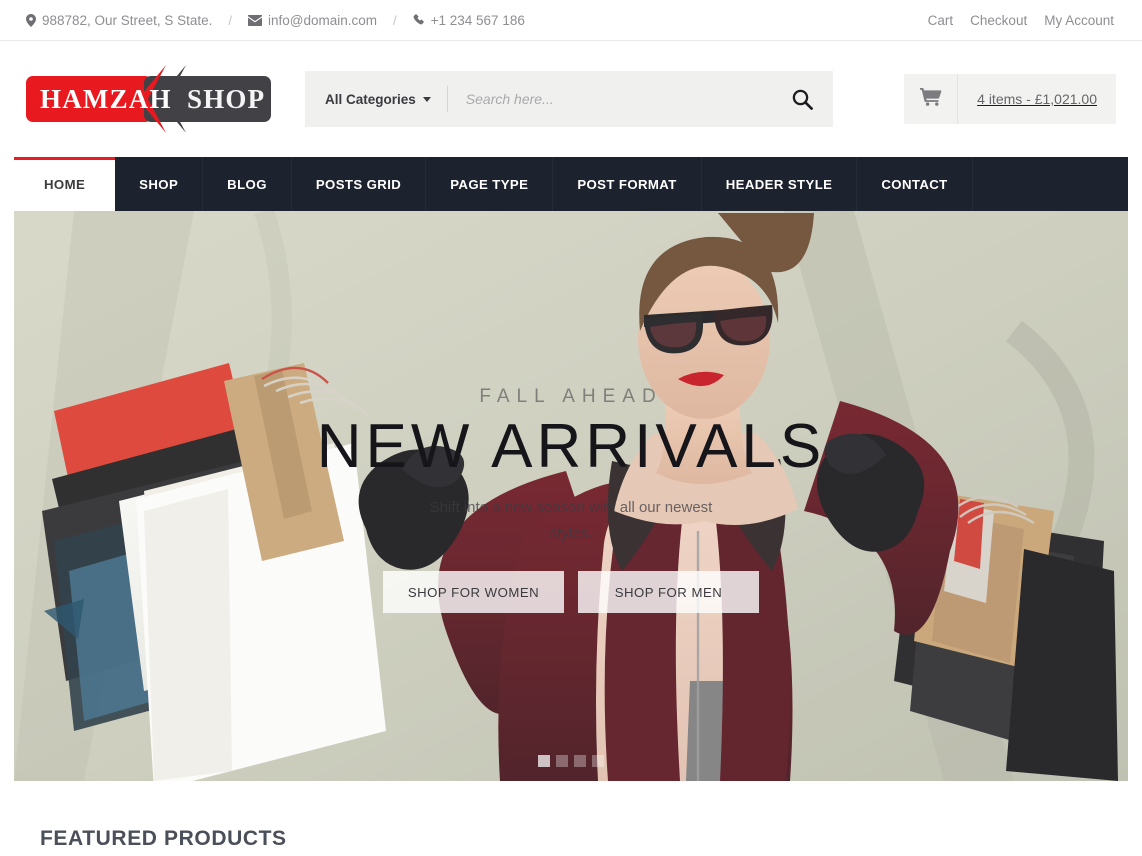 Image resolution: width=1142 pixels, height=856 pixels. I want to click on nav-item-page-type: PAGE TYPE, so click(490, 184).